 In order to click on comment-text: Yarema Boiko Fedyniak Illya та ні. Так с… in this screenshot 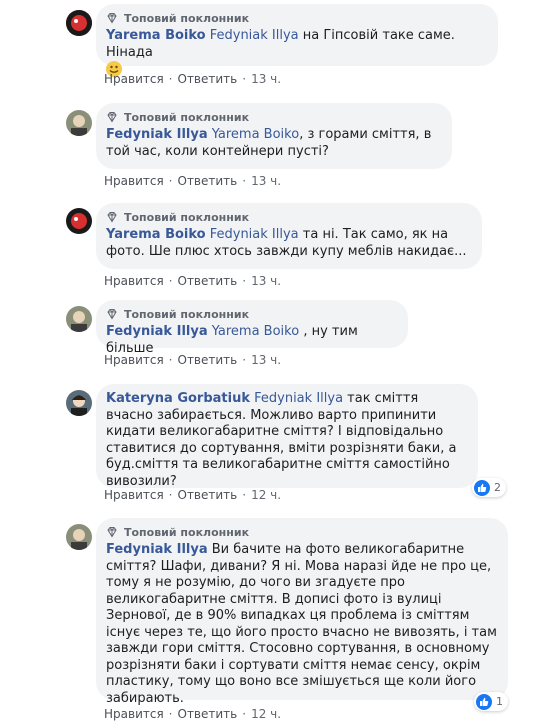, I will do `click(289, 243)`.